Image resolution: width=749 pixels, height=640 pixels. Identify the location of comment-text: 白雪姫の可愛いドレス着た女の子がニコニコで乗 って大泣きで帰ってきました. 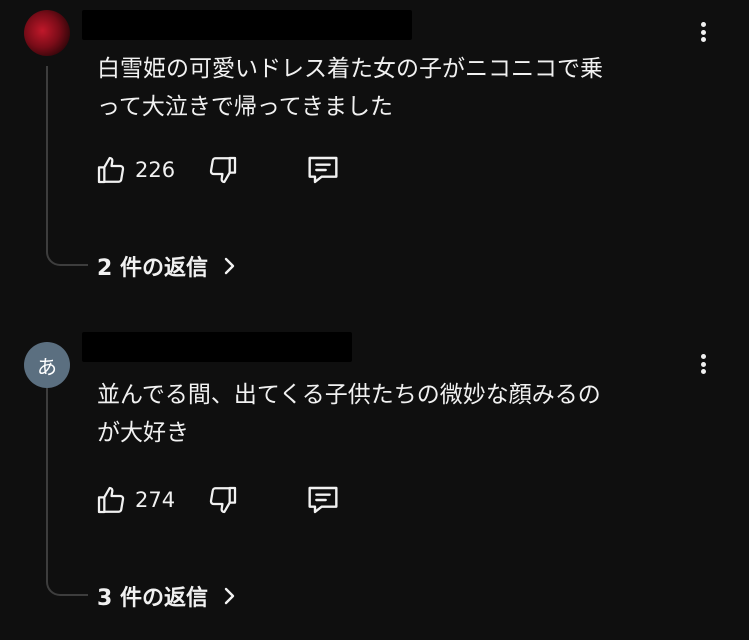
(350, 88).